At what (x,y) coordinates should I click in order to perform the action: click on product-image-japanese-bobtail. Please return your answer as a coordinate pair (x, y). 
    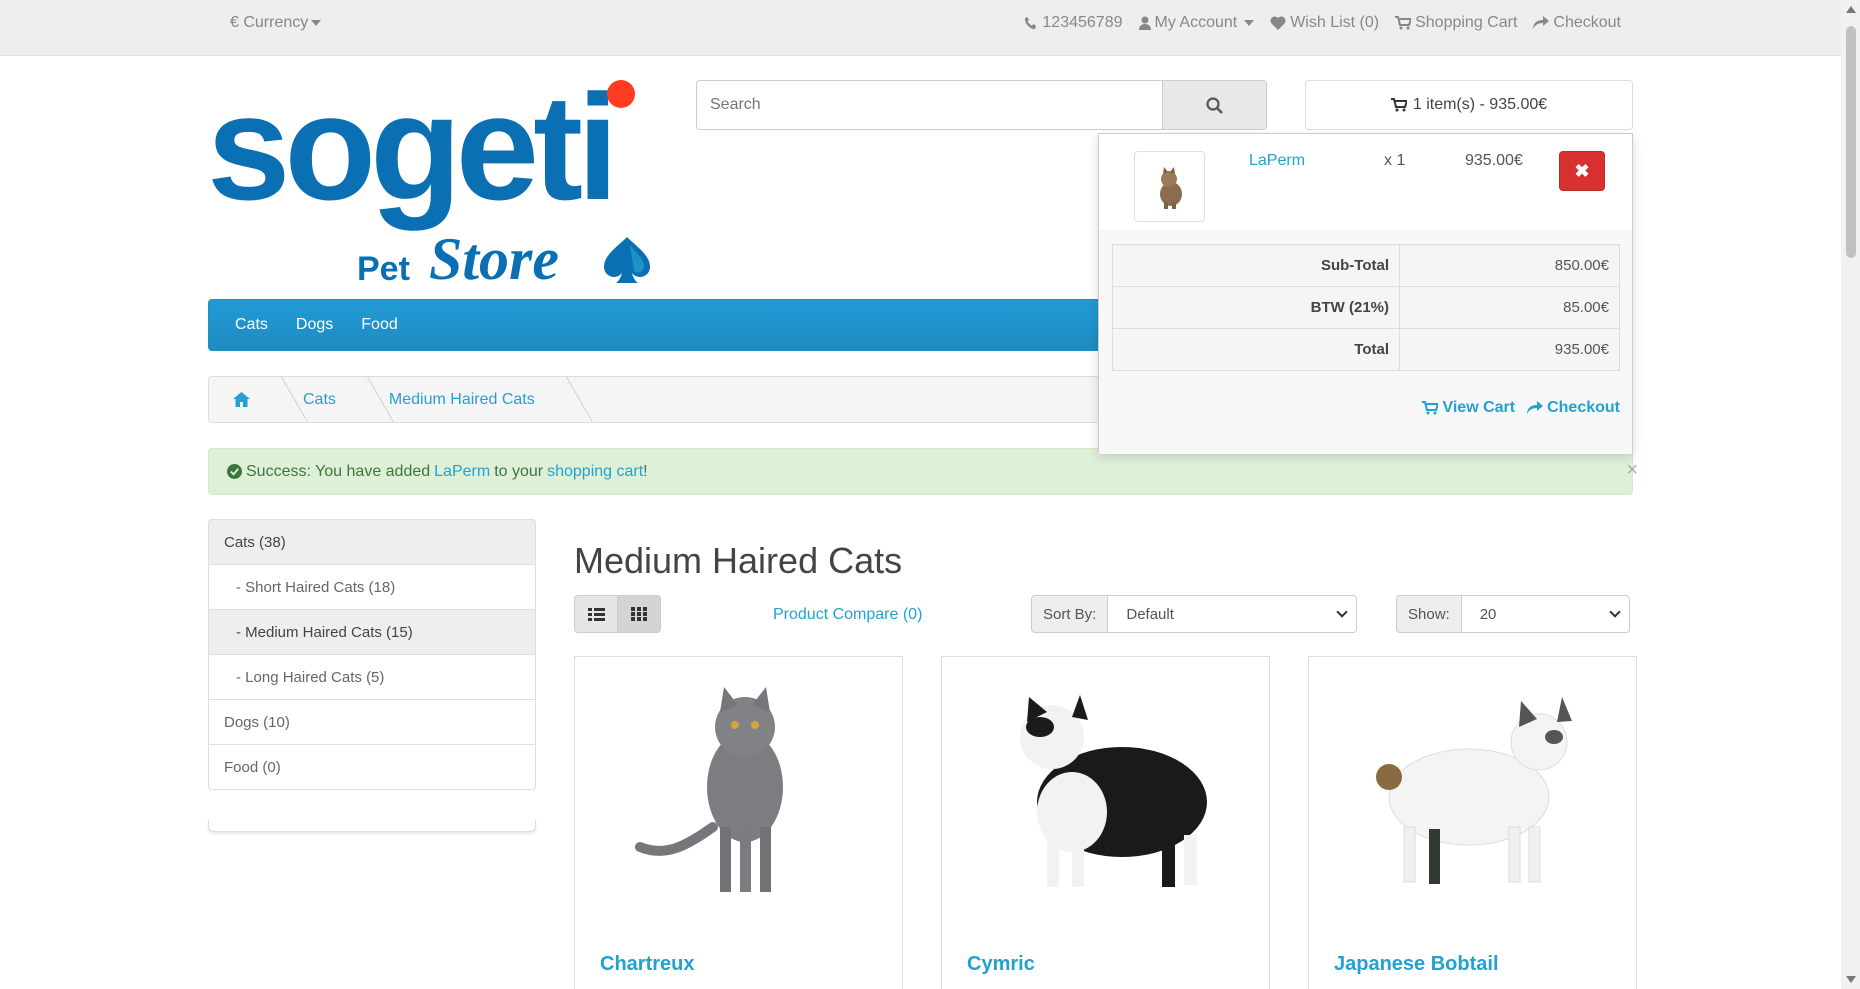
    Looking at the image, I should click on (1473, 792).